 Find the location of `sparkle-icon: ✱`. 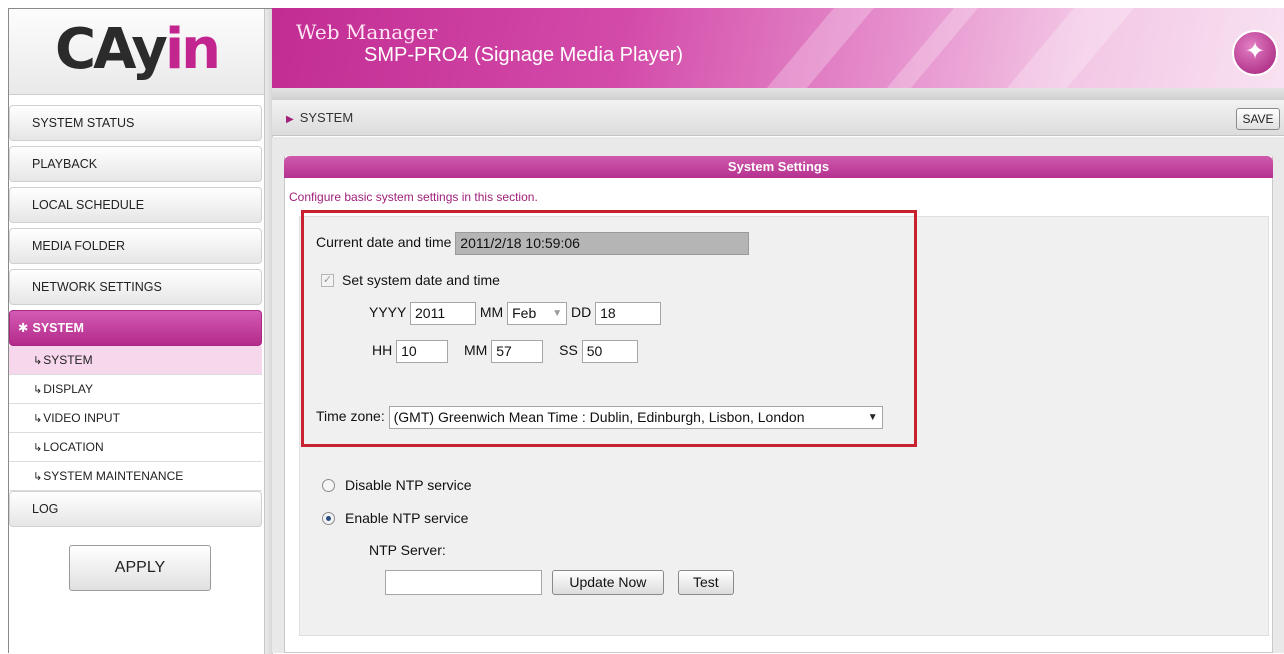

sparkle-icon: ✱ is located at coordinates (23, 328).